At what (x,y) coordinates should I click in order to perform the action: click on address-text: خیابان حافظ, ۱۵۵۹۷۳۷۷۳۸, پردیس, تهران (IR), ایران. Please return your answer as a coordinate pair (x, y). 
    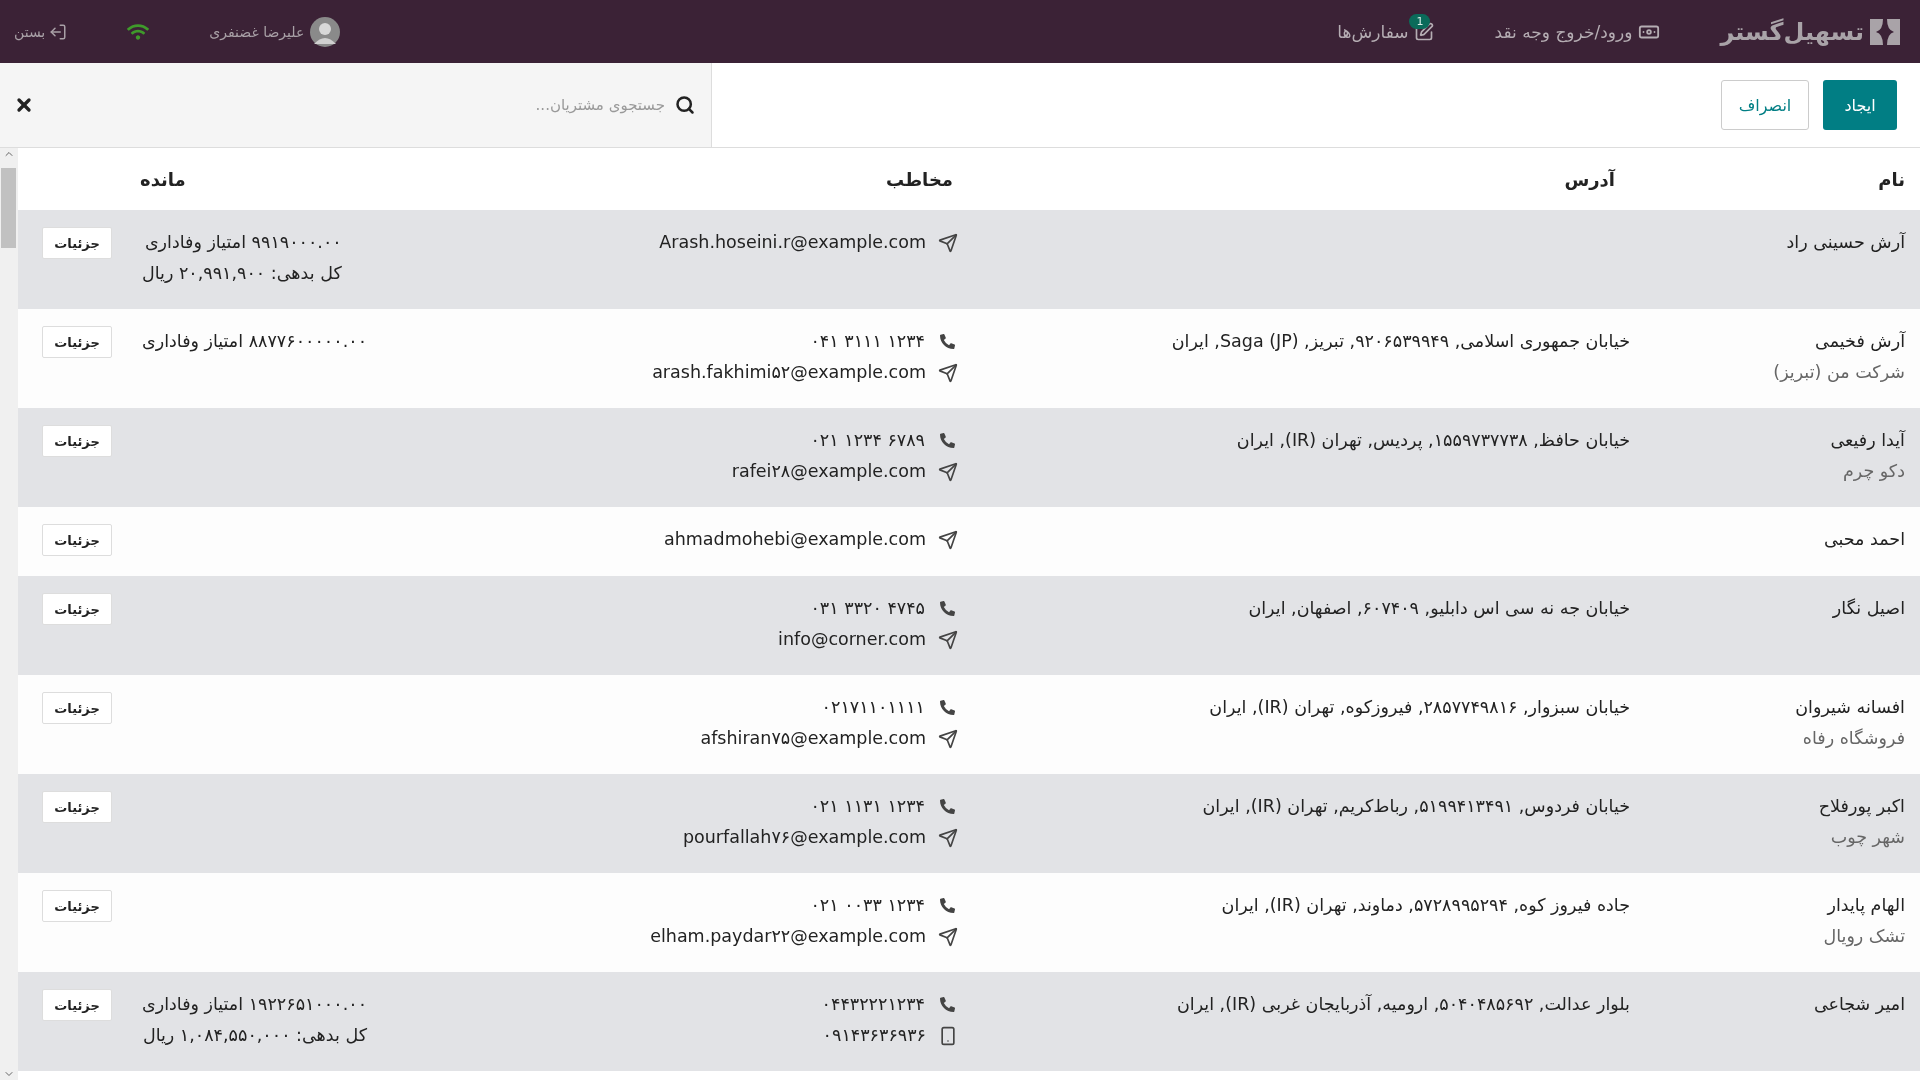
    Looking at the image, I should click on (1433, 440).